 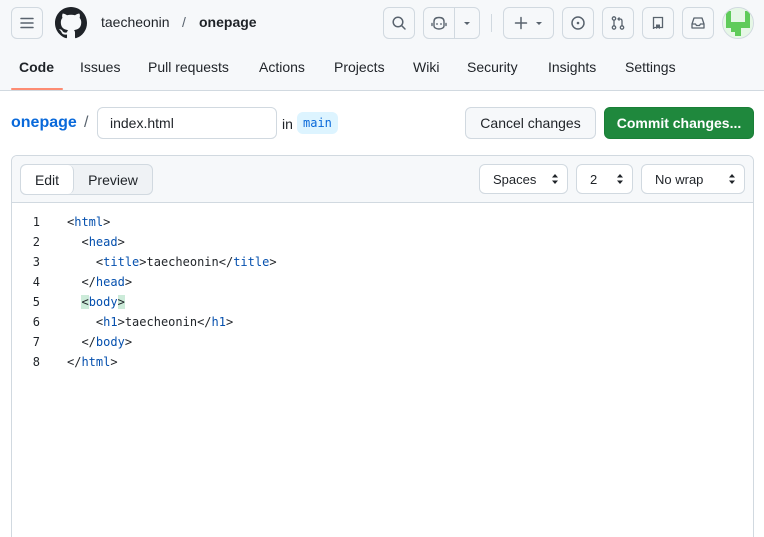 What do you see at coordinates (382, 322) in the screenshot?
I see `code-line: 6 <h1>taecheonin</h1>` at bounding box center [382, 322].